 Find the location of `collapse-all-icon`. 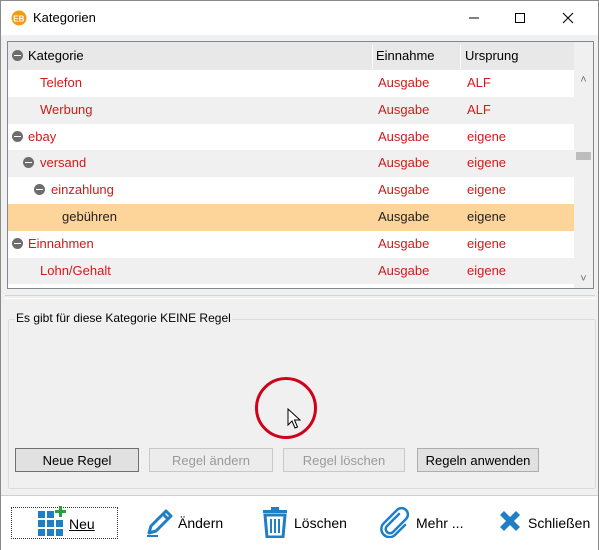

collapse-all-icon is located at coordinates (17, 55).